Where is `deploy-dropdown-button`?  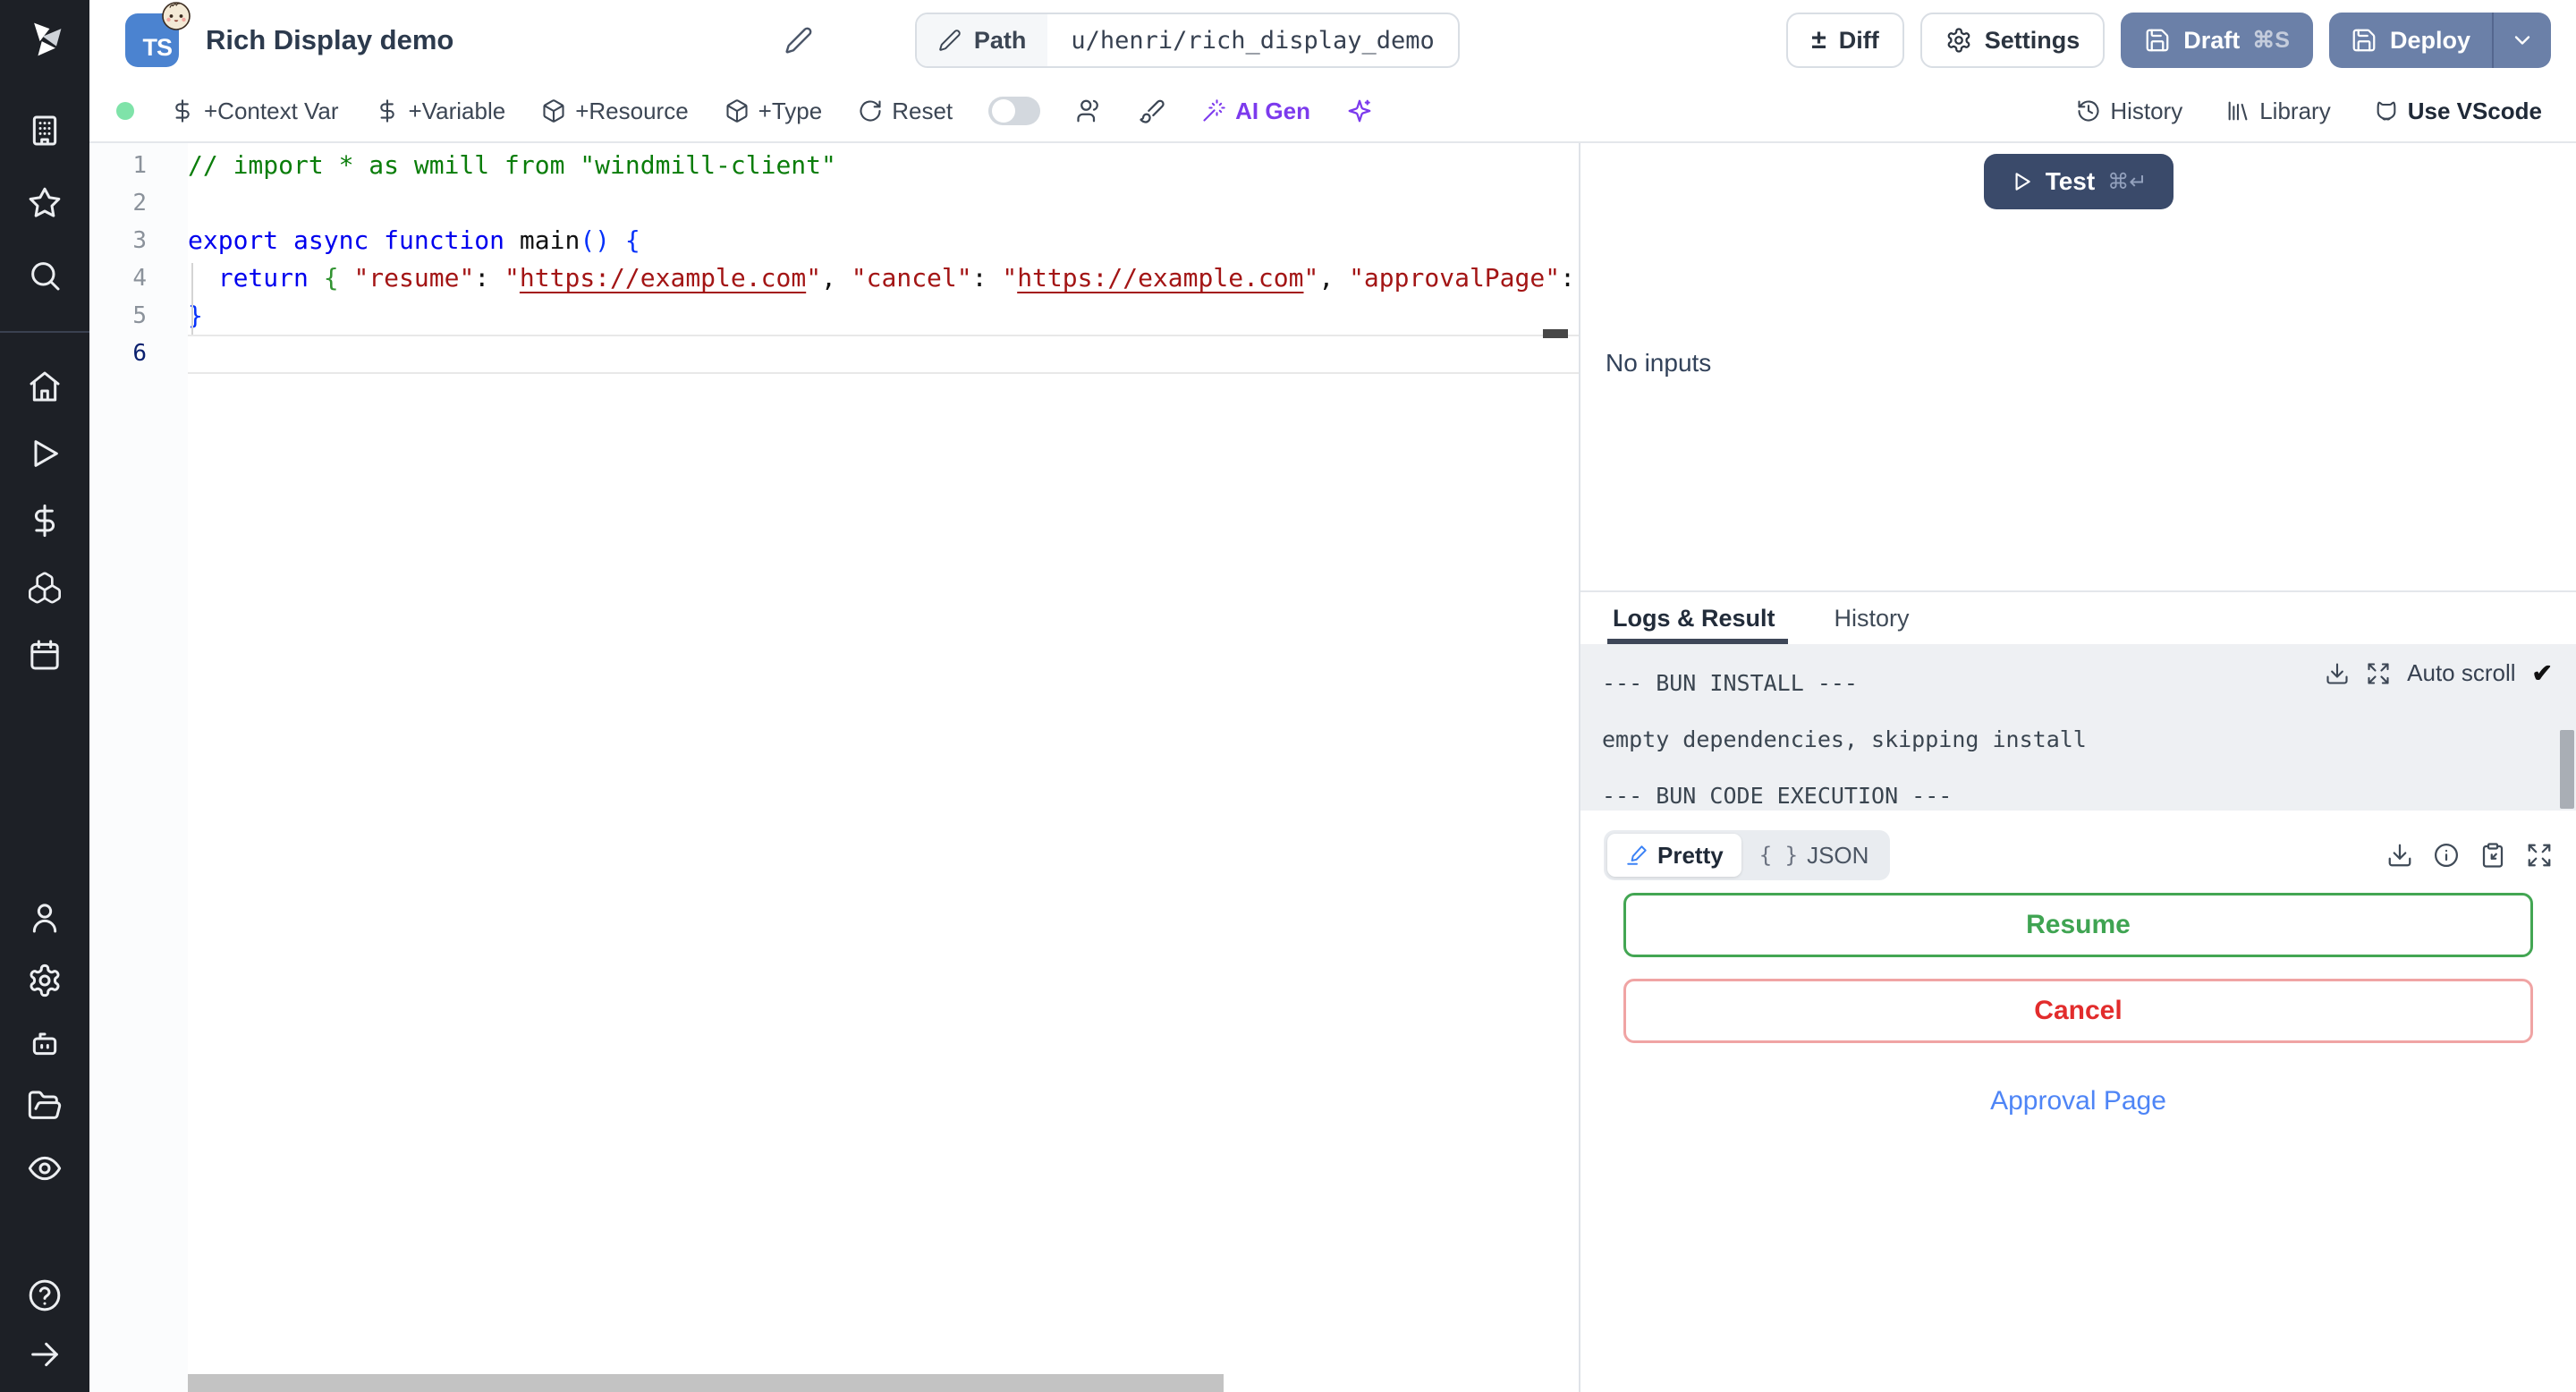
deploy-dropdown-button is located at coordinates (2521, 40).